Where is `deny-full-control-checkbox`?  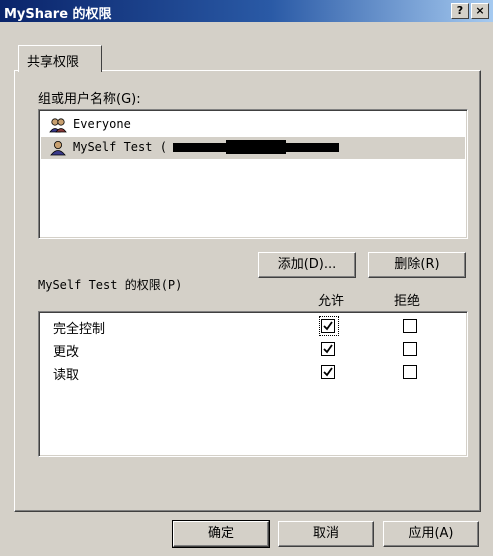
deny-full-control-checkbox is located at coordinates (410, 326).